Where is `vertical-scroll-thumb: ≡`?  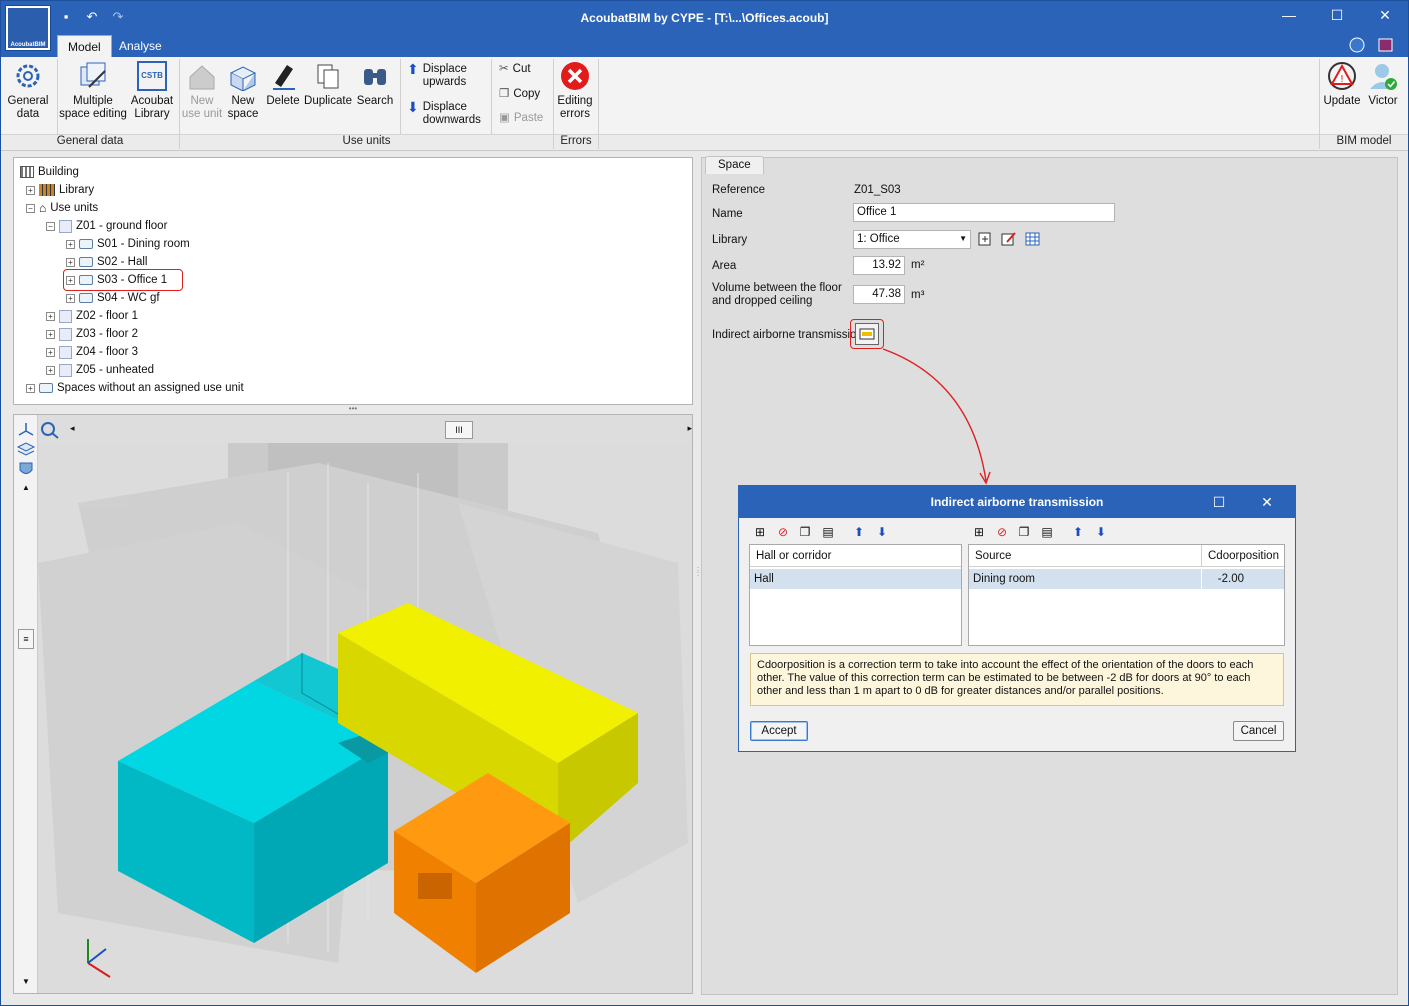 vertical-scroll-thumb: ≡ is located at coordinates (26, 639).